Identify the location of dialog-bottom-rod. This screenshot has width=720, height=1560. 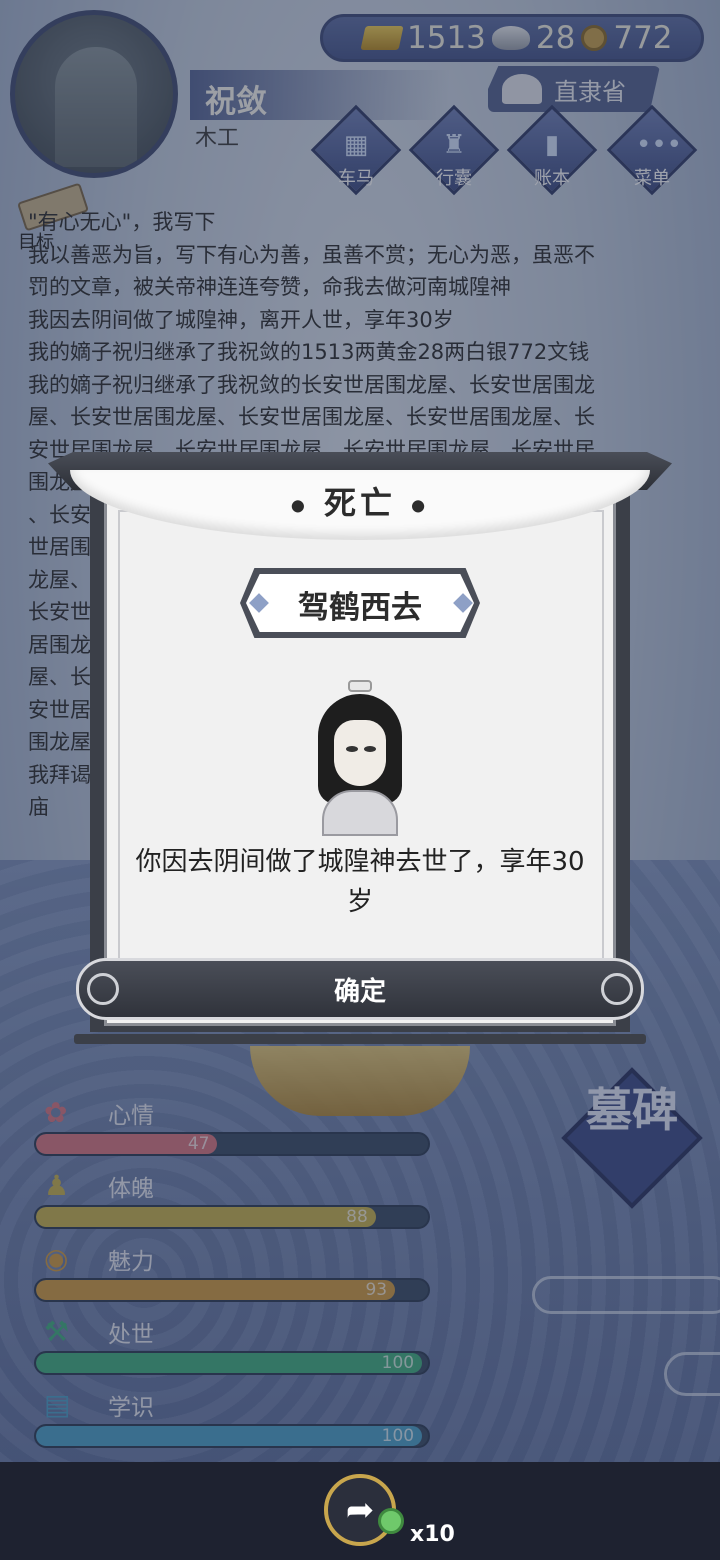
(360, 1039).